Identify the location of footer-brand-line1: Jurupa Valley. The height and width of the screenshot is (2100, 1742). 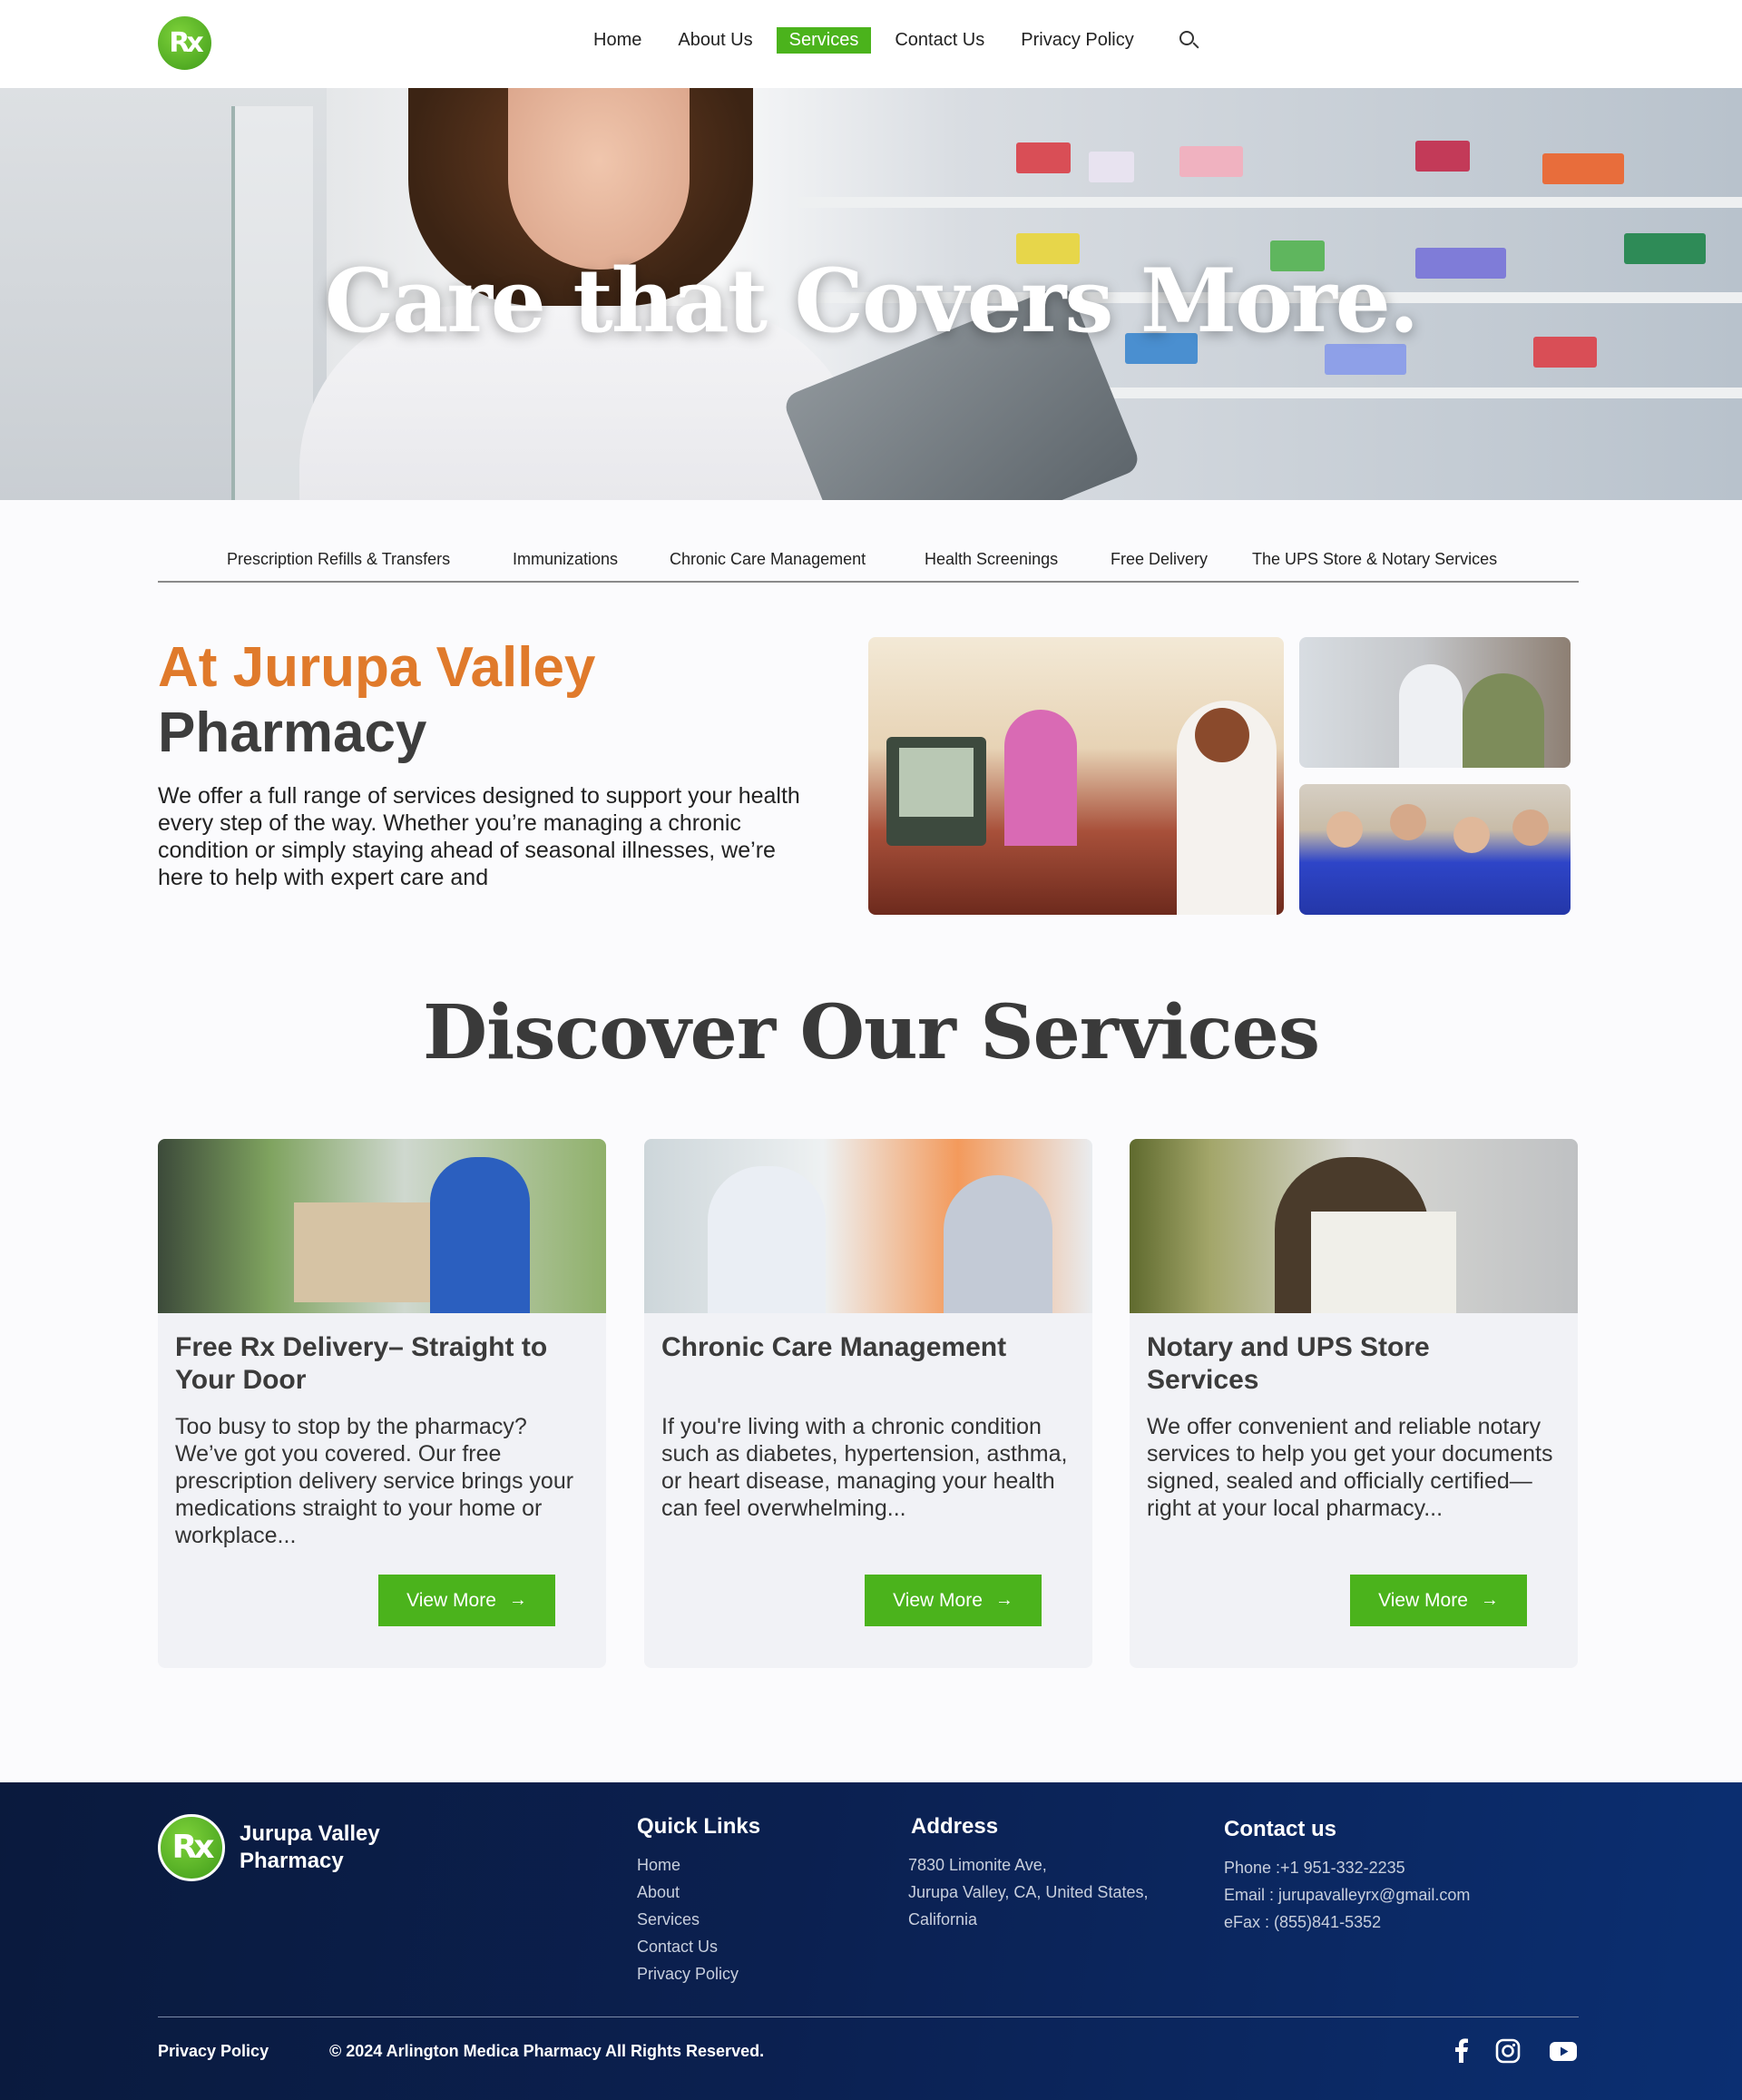
(310, 1833).